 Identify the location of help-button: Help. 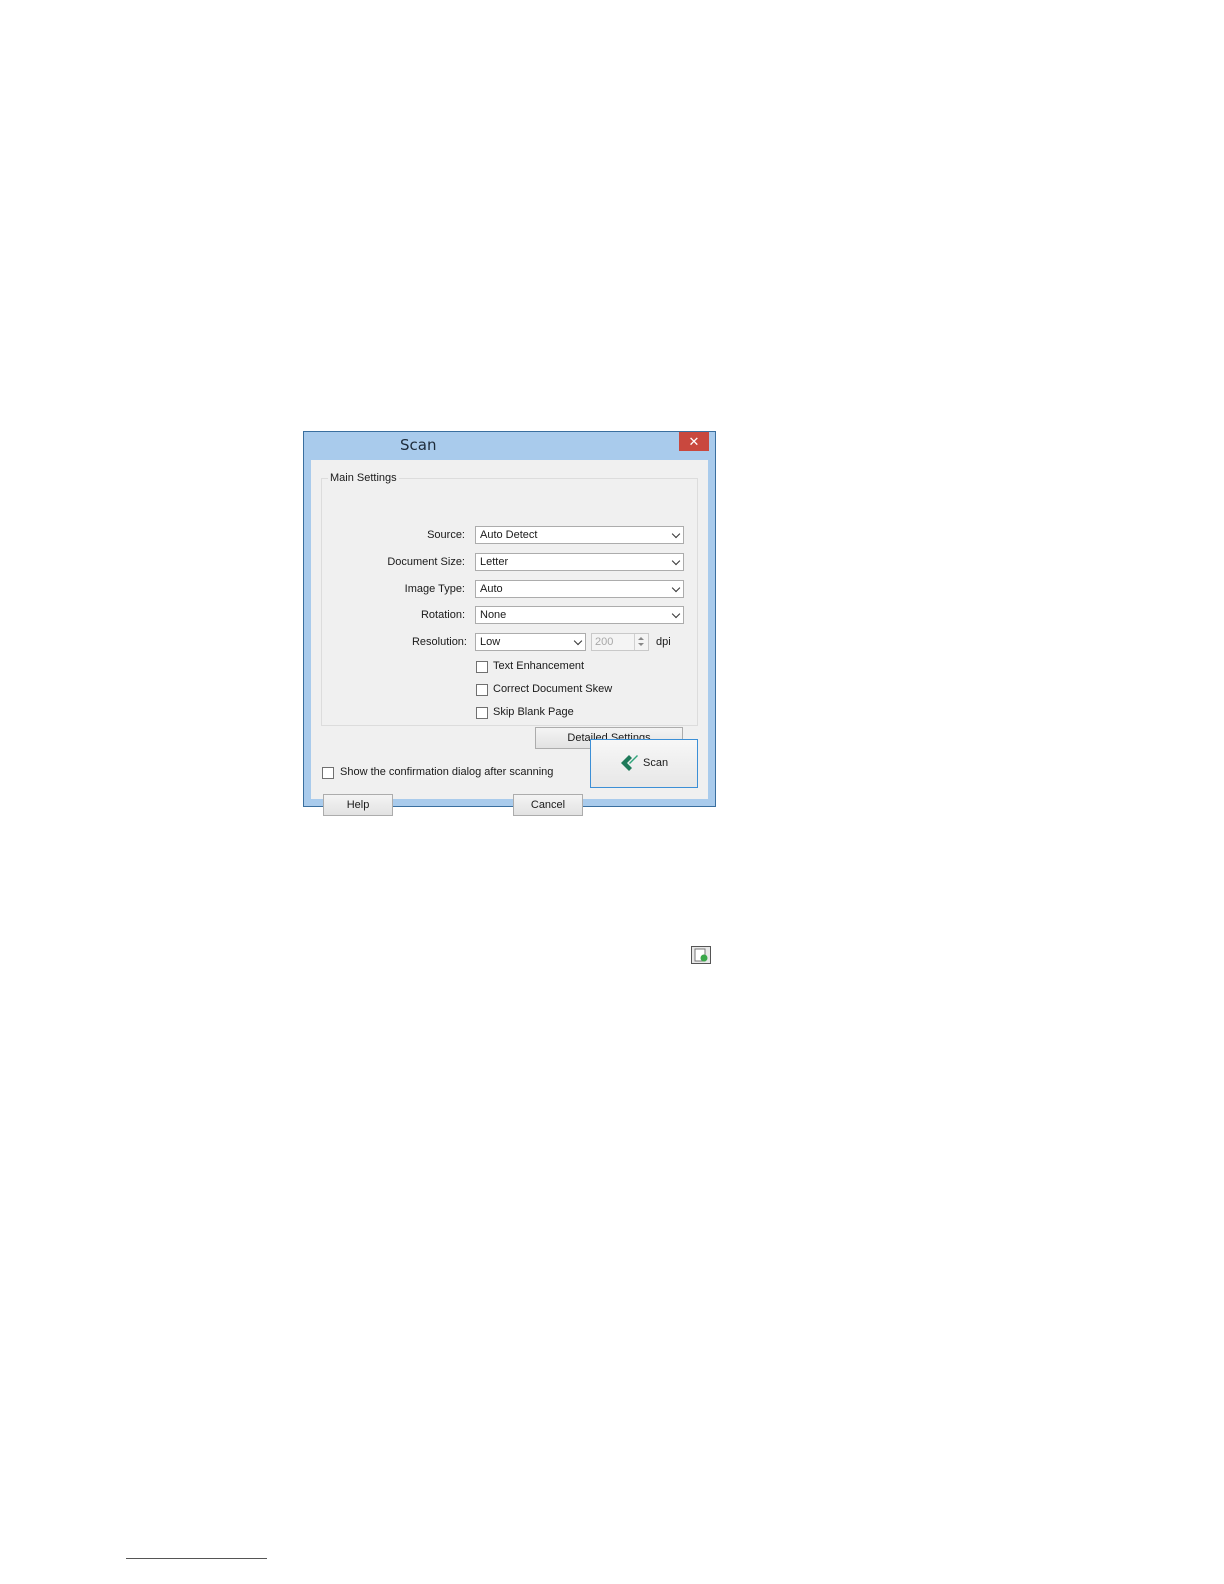
(358, 805).